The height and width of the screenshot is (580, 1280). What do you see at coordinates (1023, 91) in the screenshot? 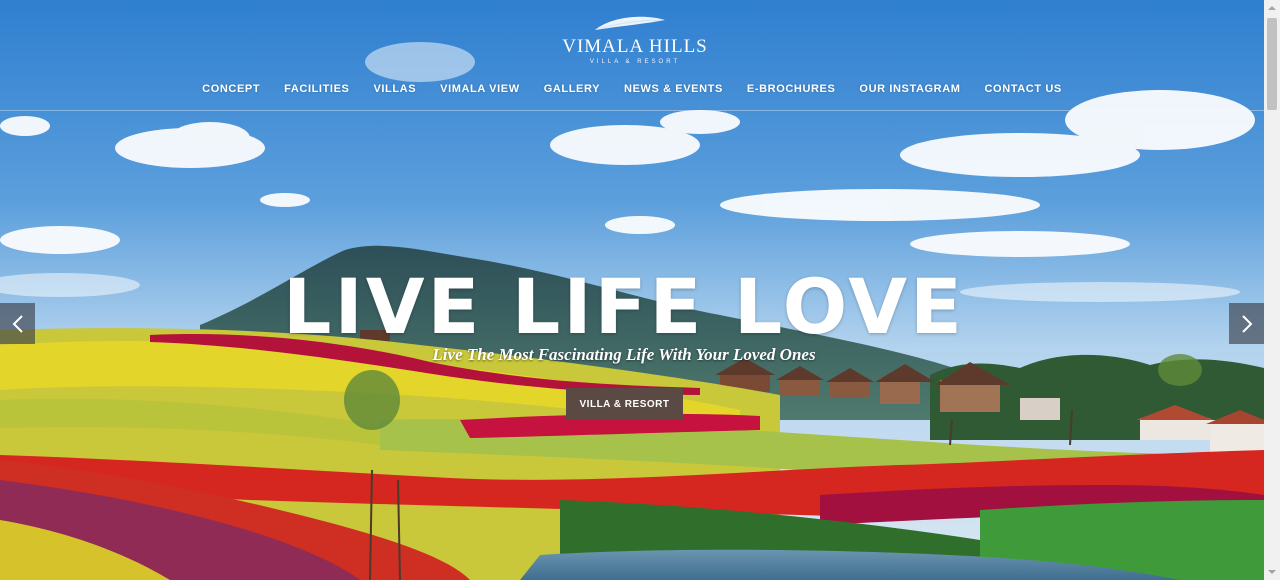
I see `nav-item-contact-us: CONTACT US` at bounding box center [1023, 91].